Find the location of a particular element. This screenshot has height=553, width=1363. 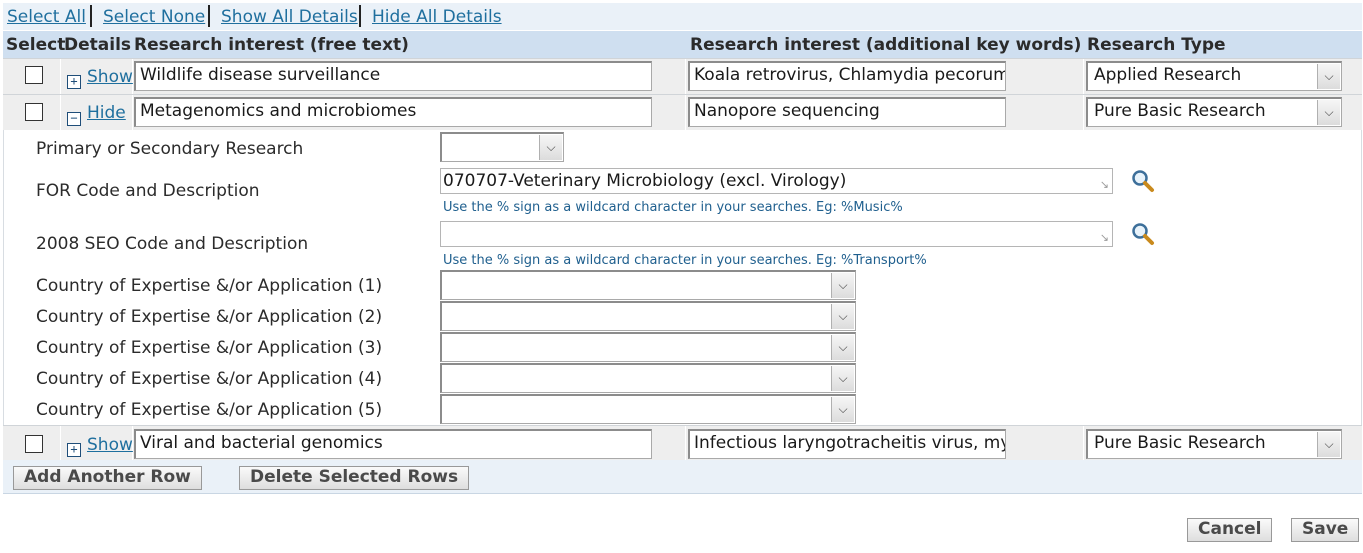

research-interest-keywords-input: Infectious laryngotracheitis virus, mycc is located at coordinates (847, 444).